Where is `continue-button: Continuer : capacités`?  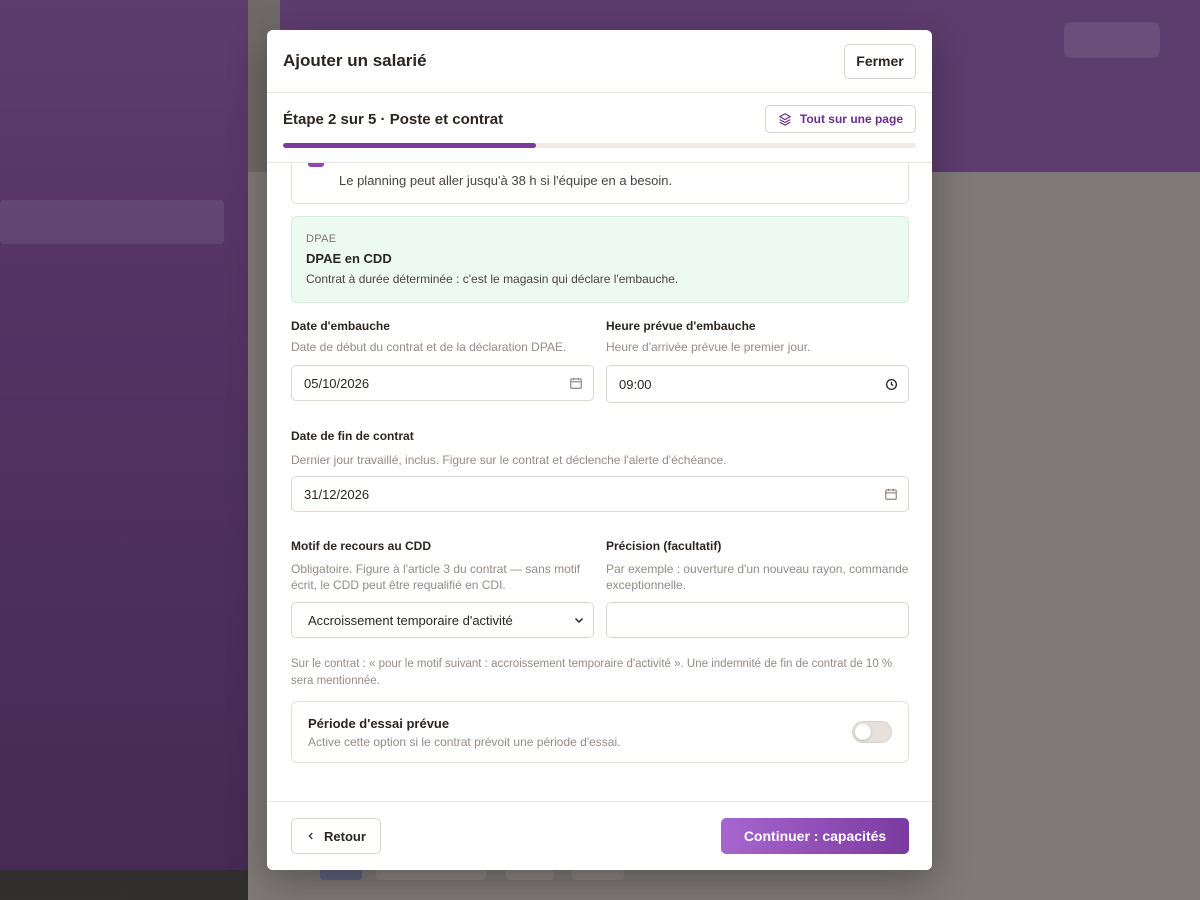 continue-button: Continuer : capacités is located at coordinates (815, 836).